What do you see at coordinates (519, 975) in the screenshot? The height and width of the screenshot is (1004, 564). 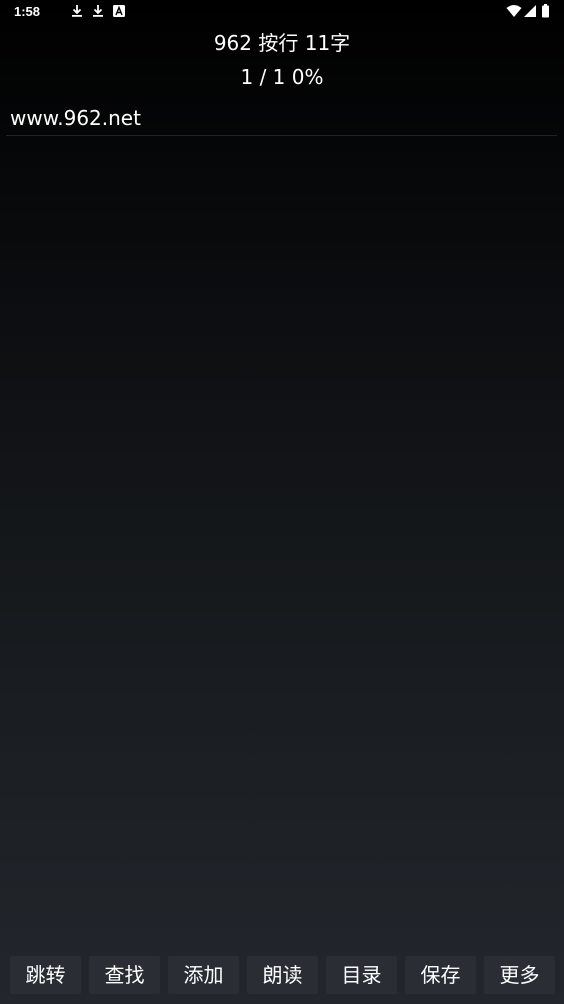 I see `more-button: 更多` at bounding box center [519, 975].